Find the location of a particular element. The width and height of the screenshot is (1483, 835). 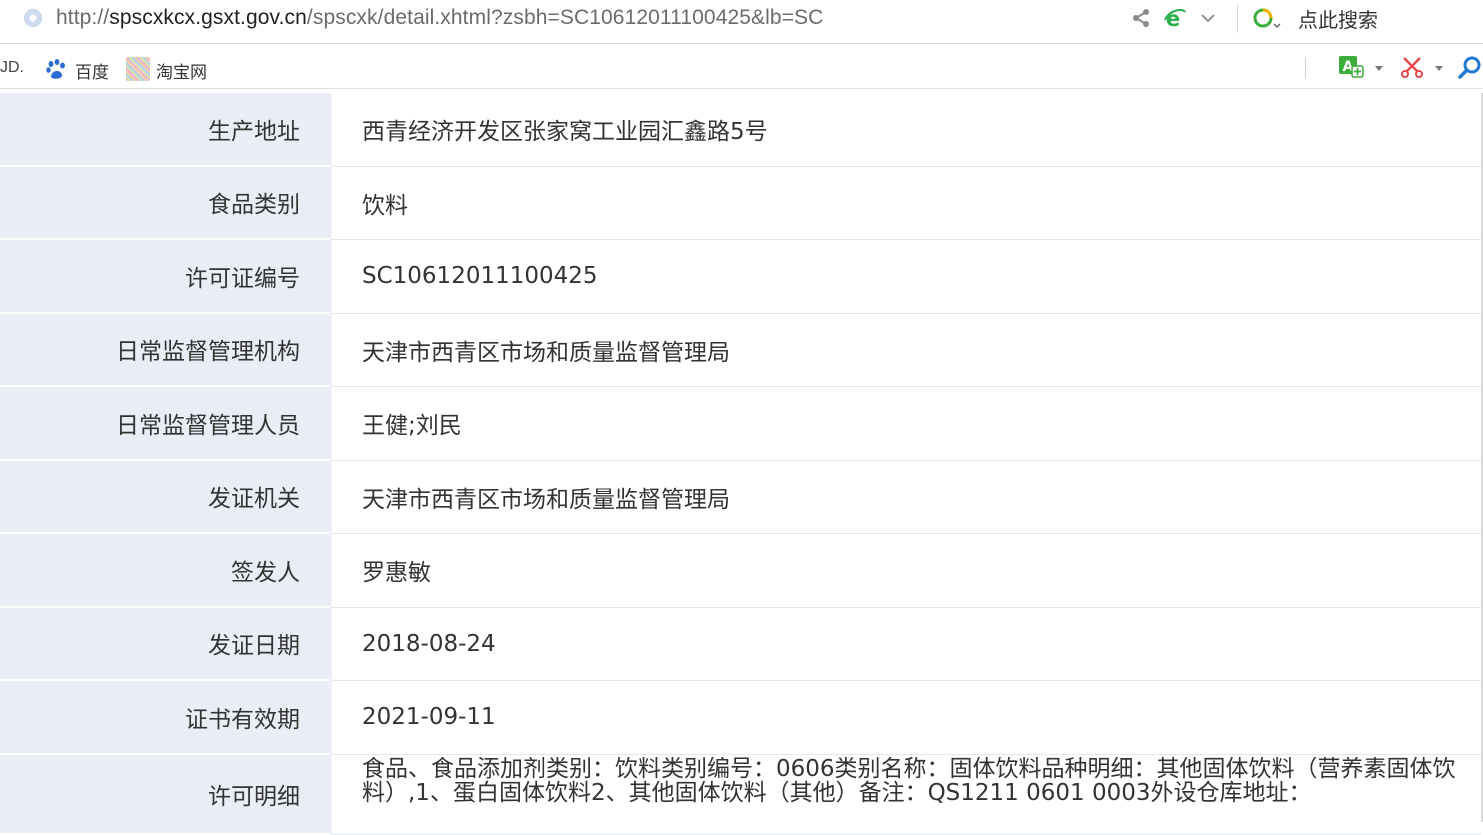

field-value: 王健;刘民 is located at coordinates (412, 426).